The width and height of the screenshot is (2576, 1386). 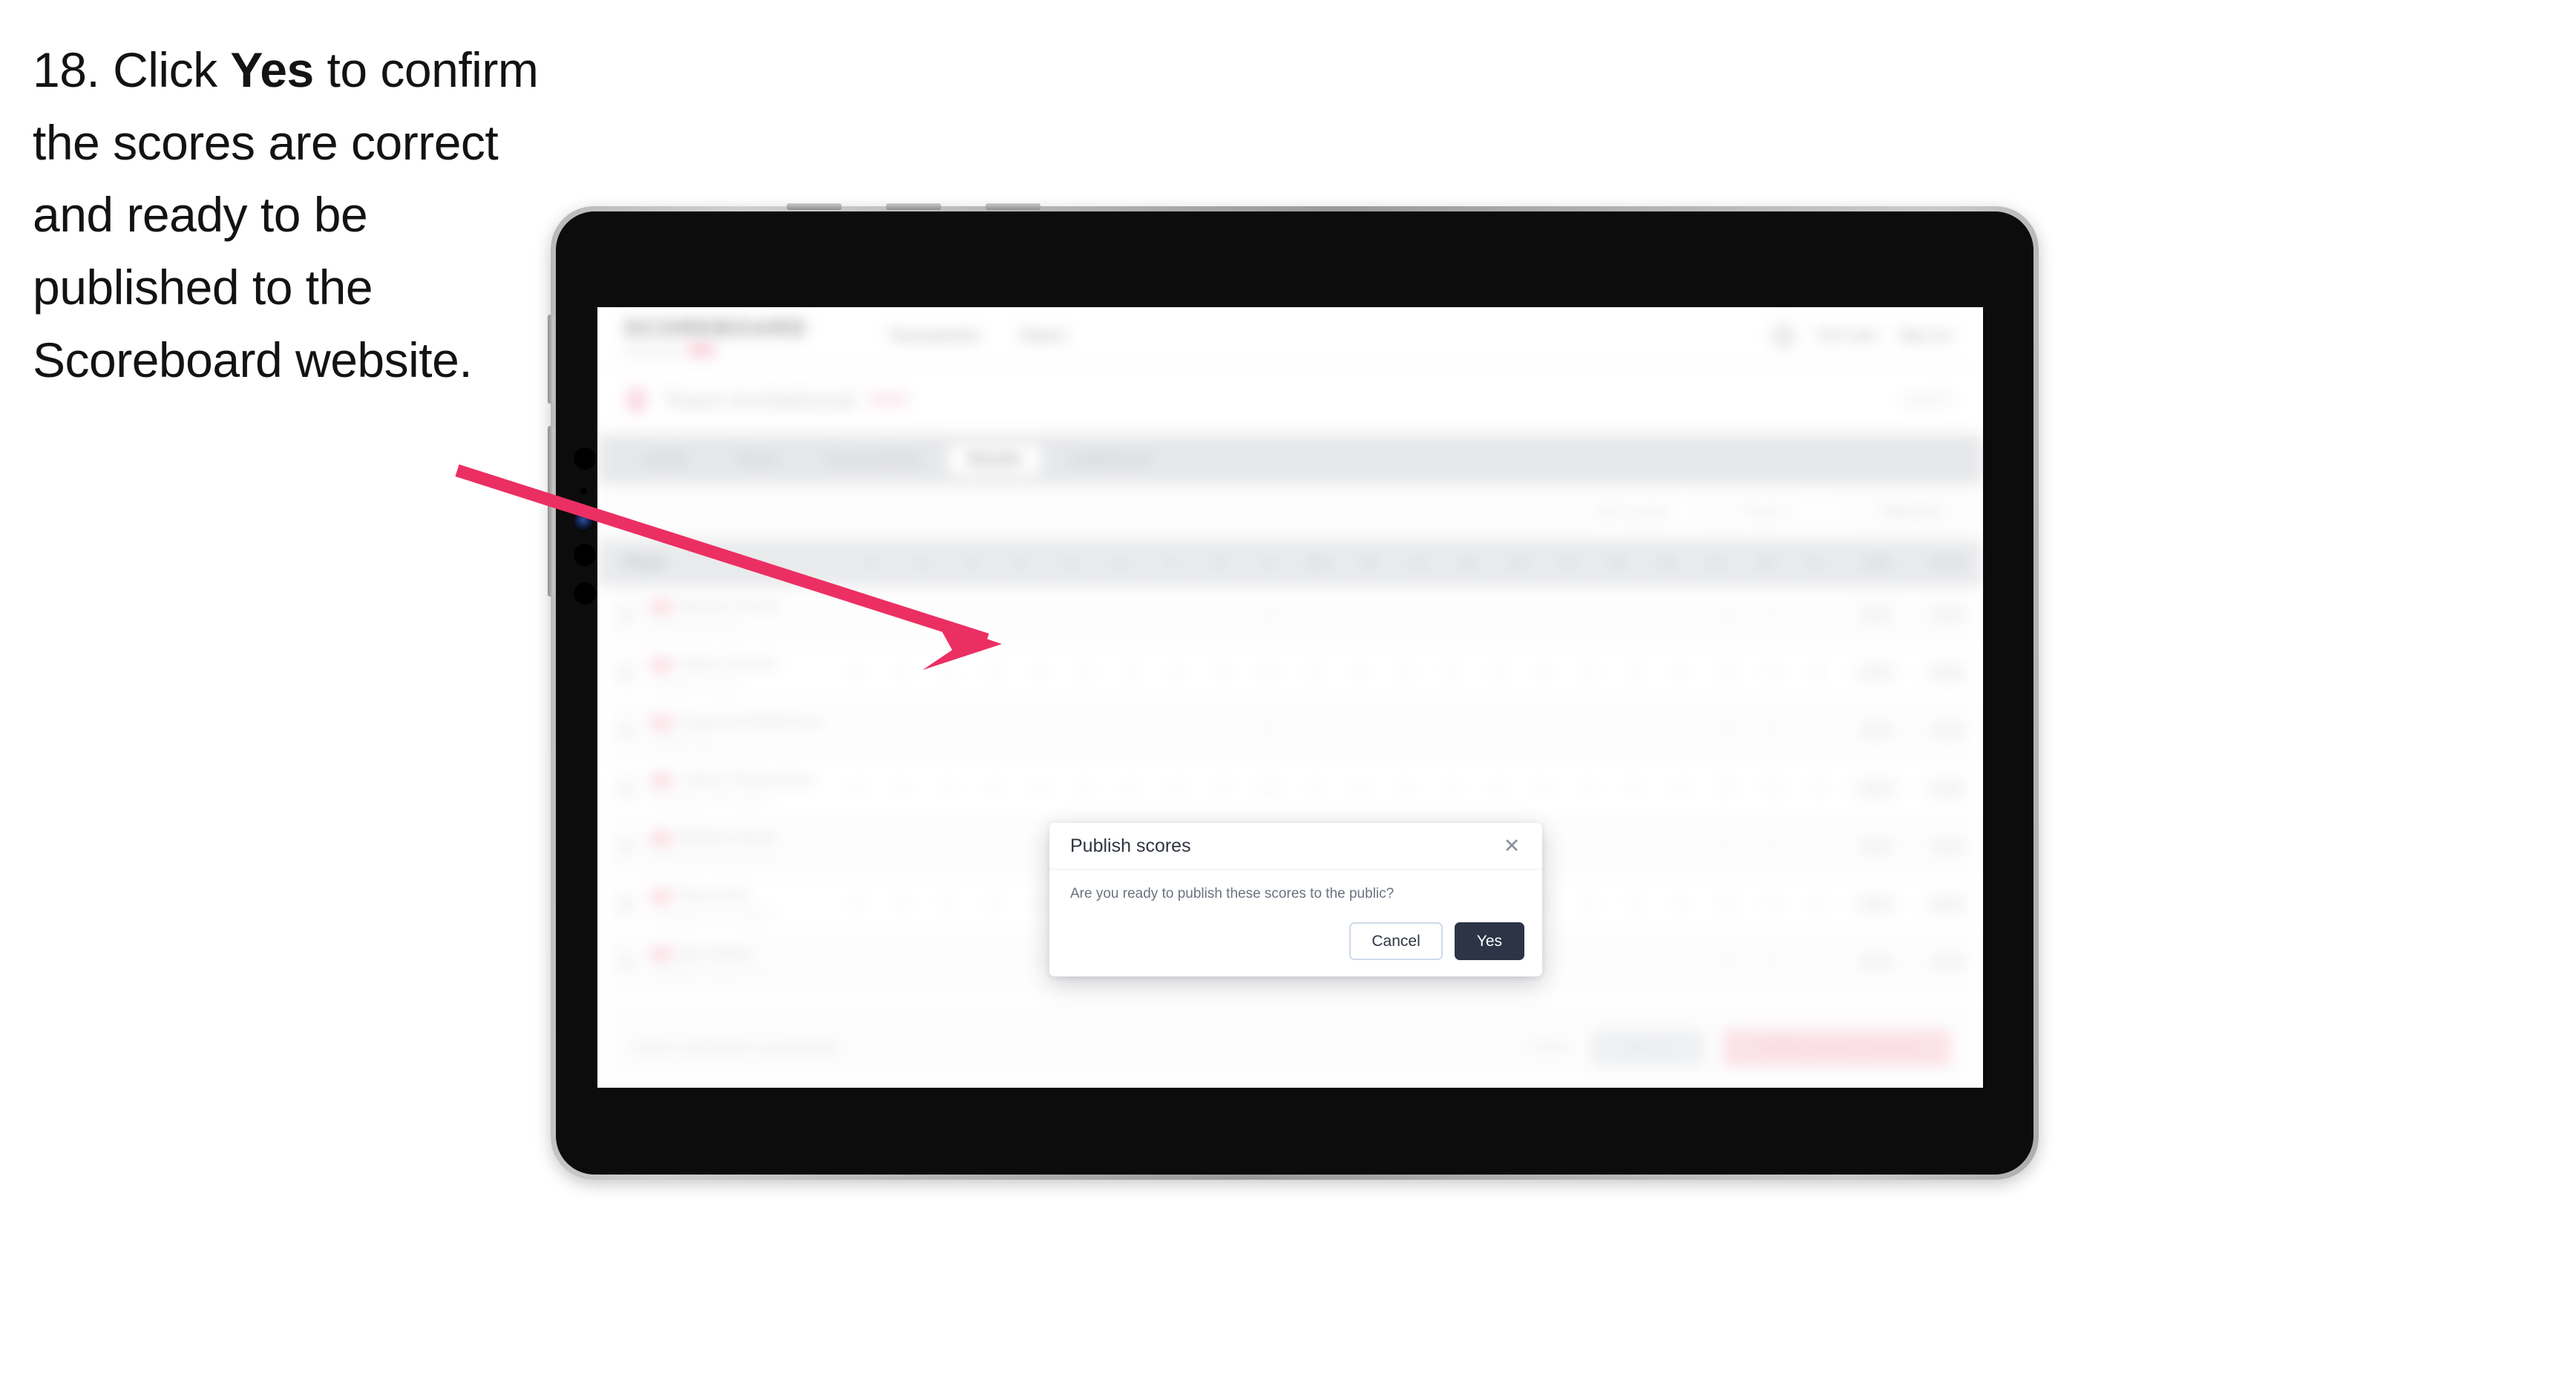 I want to click on round-select: Round 1 ▾, so click(x=1798, y=512).